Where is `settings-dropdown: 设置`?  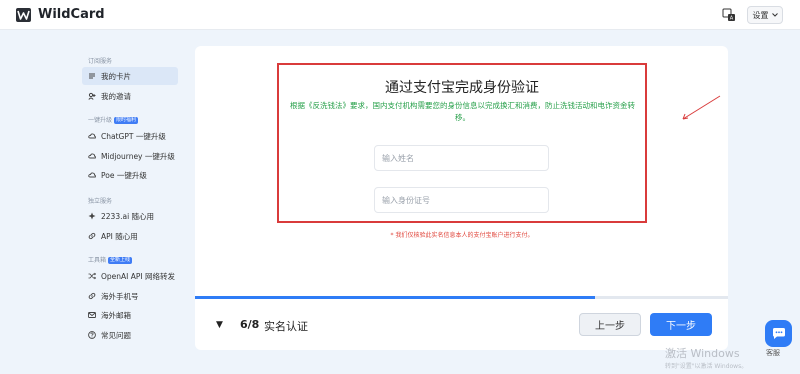 settings-dropdown: 设置 is located at coordinates (765, 15).